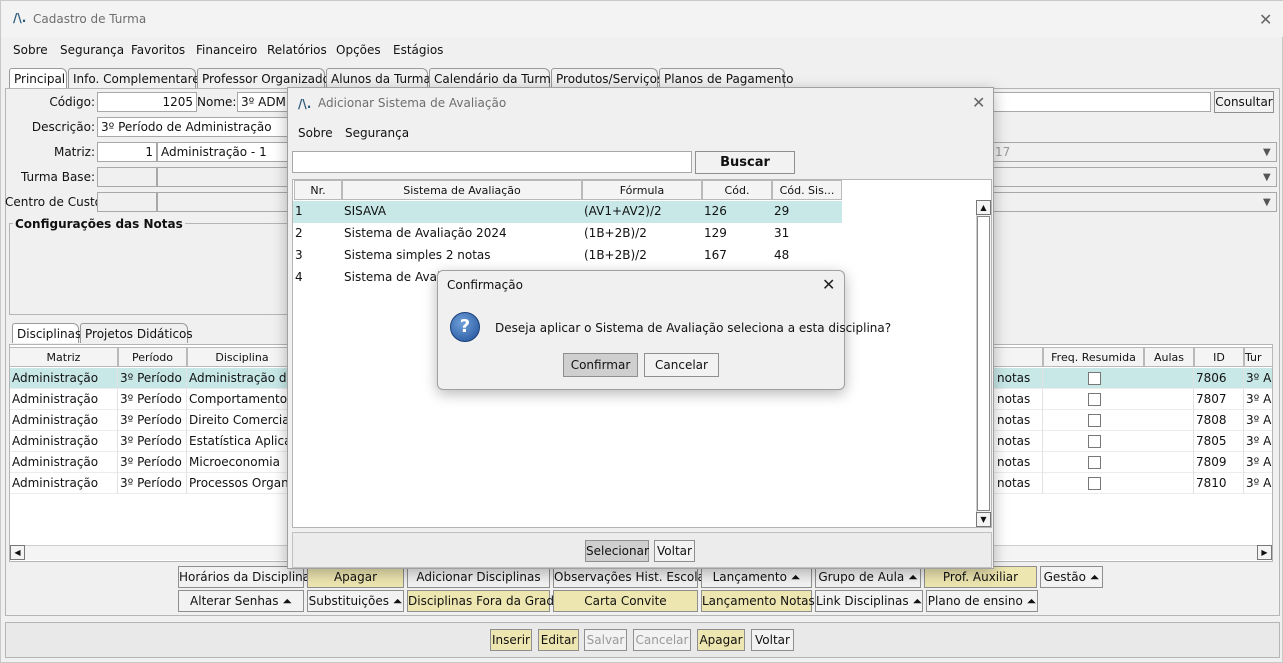  Describe the element at coordinates (17, 552) in the screenshot. I see `scroll-left-icon: ◀` at that location.